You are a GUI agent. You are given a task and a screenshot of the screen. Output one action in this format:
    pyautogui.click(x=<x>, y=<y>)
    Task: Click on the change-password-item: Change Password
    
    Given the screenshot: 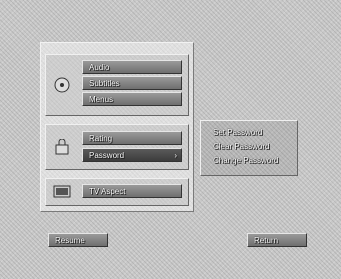 What is the action you would take?
    pyautogui.click(x=249, y=160)
    